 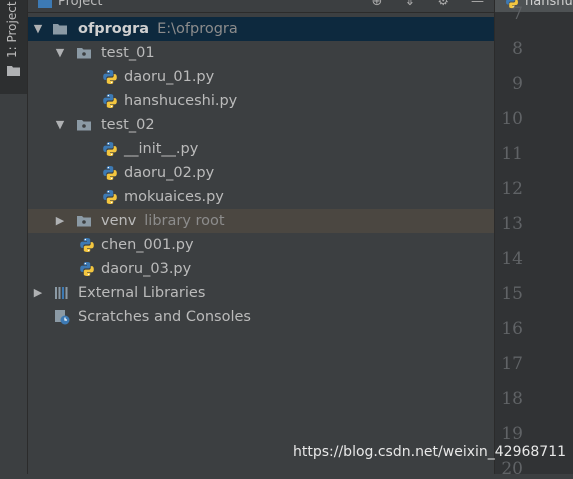 I want to click on tree-item-file: daoru_01.py, so click(x=261, y=77).